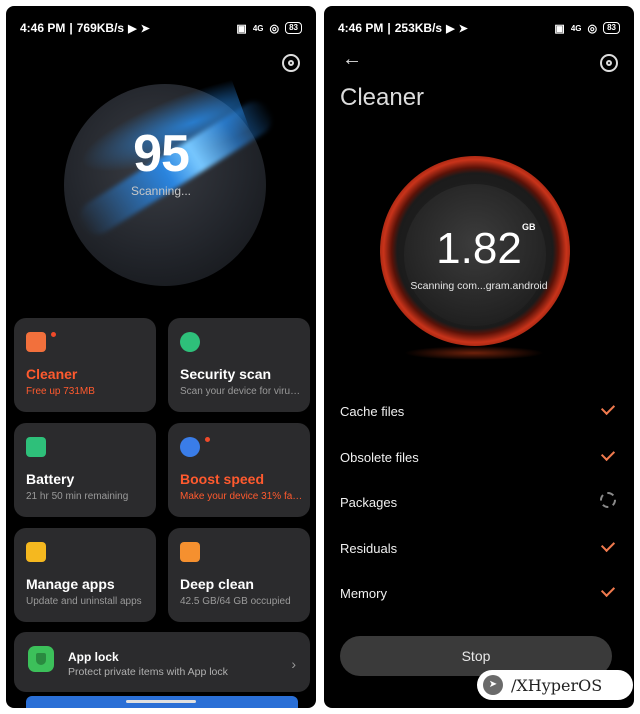  I want to click on card-battery: Battery 21 hr 50 min remaining, so click(85, 470).